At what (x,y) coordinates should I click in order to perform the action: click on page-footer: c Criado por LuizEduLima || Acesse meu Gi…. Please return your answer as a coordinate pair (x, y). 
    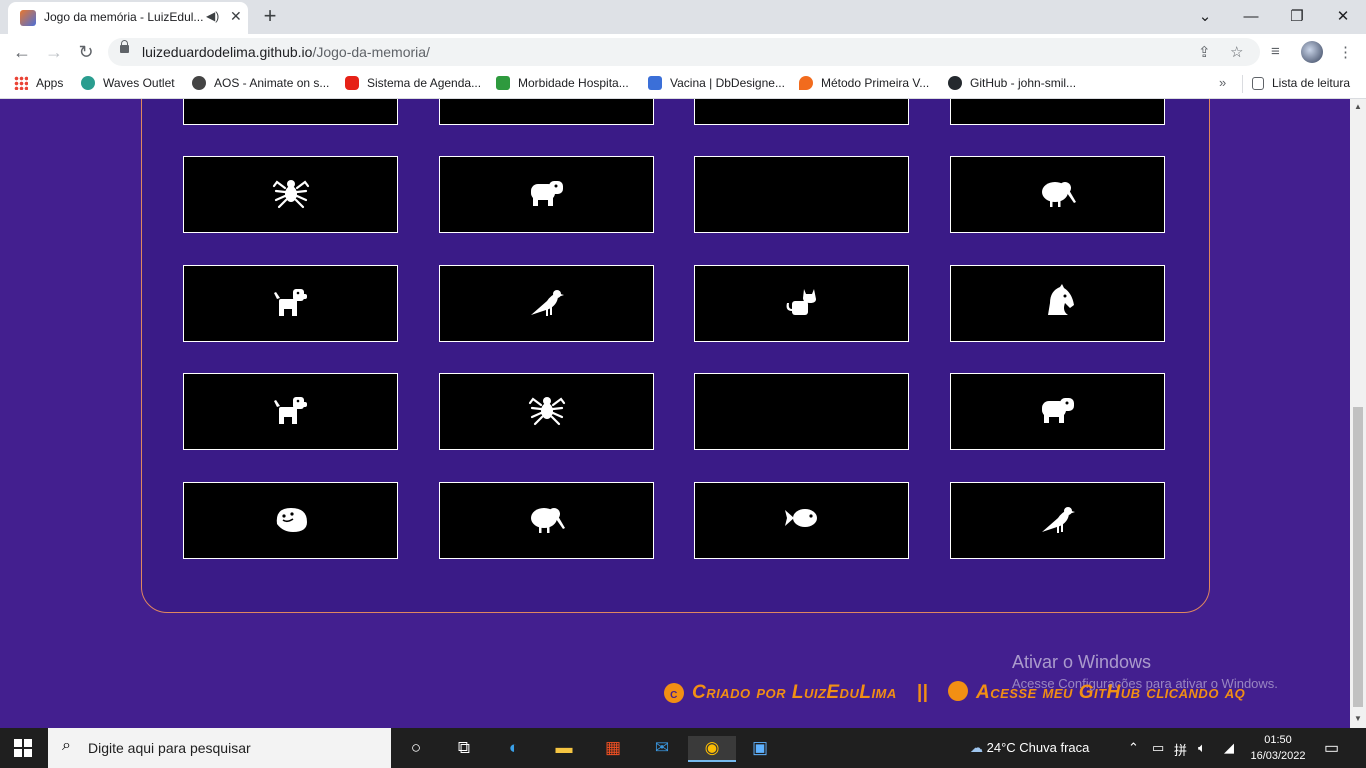
    Looking at the image, I should click on (954, 692).